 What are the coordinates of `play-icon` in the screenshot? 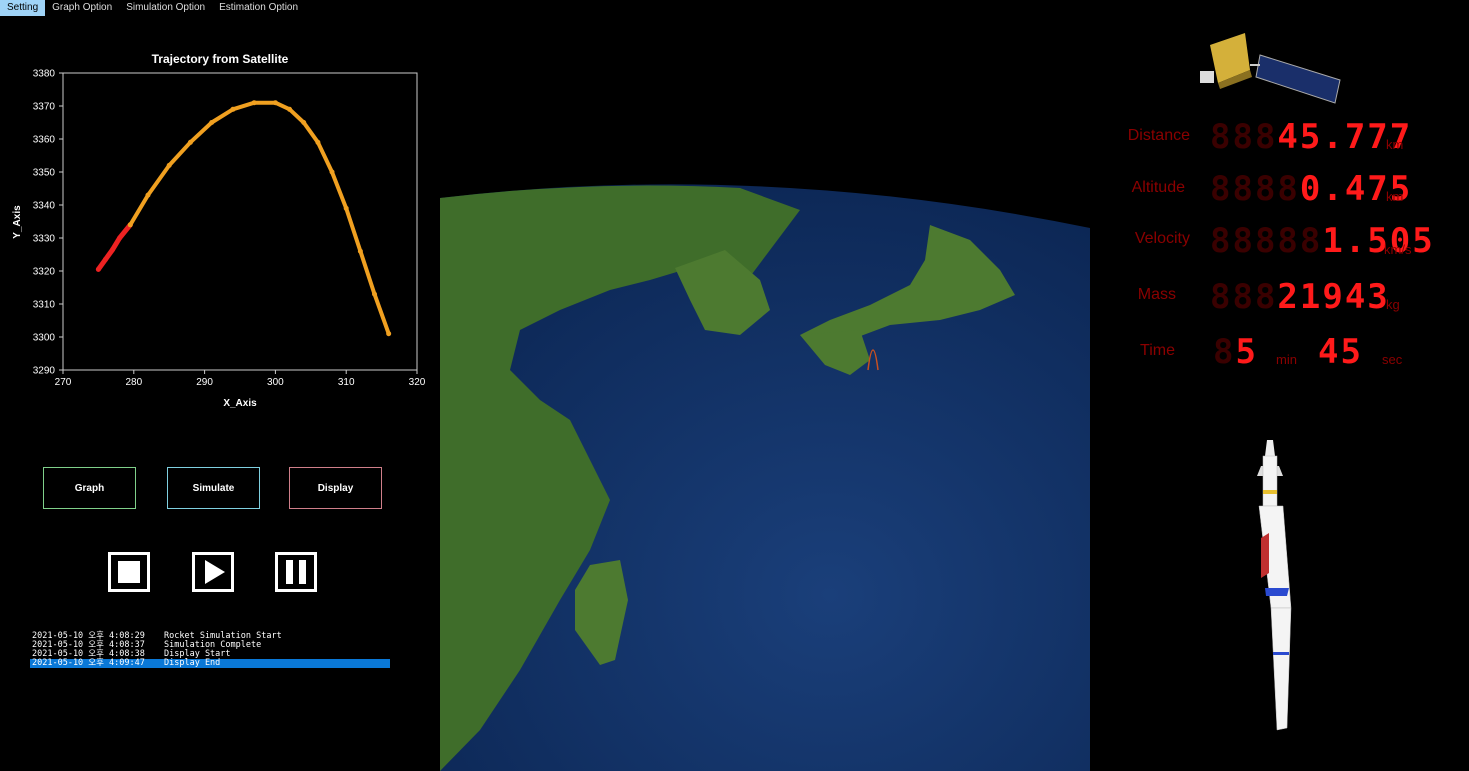 It's located at (215, 572).